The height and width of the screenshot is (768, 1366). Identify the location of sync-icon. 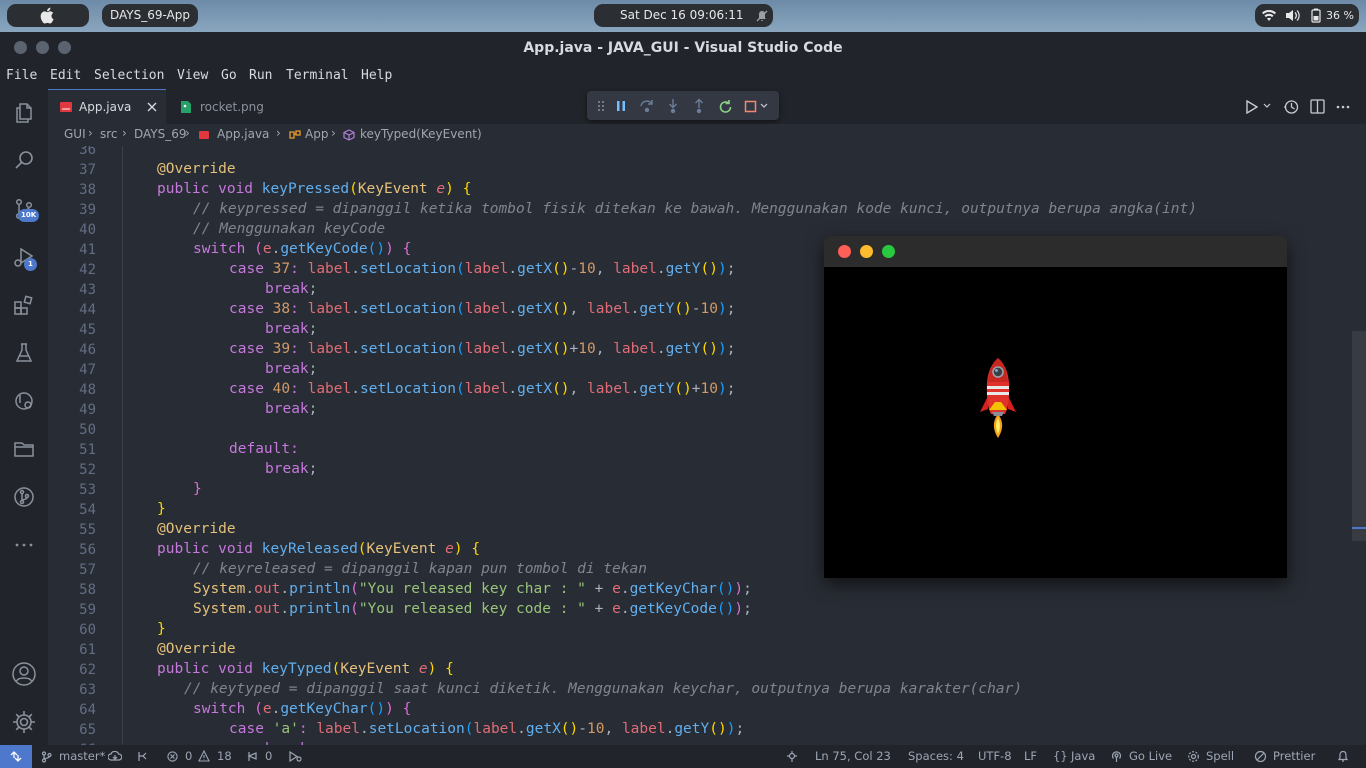
(115, 756).